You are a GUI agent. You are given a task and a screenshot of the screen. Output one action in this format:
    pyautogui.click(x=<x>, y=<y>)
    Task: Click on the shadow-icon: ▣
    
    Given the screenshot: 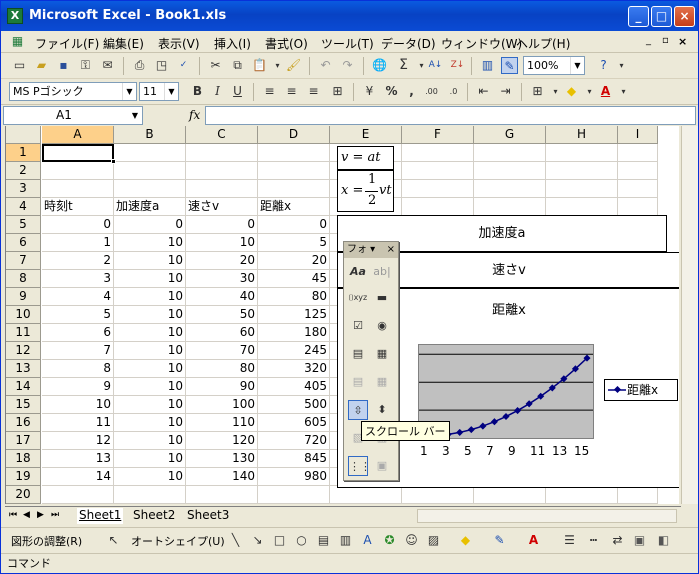 What is the action you would take?
    pyautogui.click(x=639, y=540)
    